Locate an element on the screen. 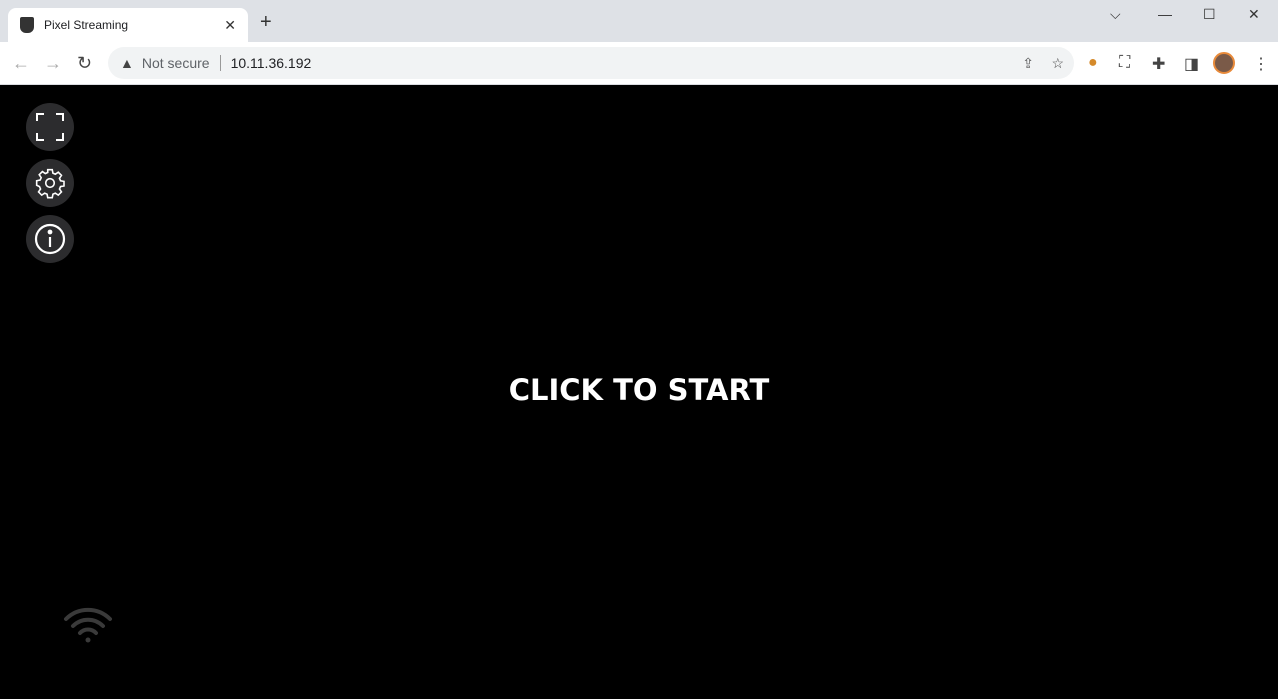 The image size is (1278, 699). url-text: 10.11.36.192 is located at coordinates (271, 63).